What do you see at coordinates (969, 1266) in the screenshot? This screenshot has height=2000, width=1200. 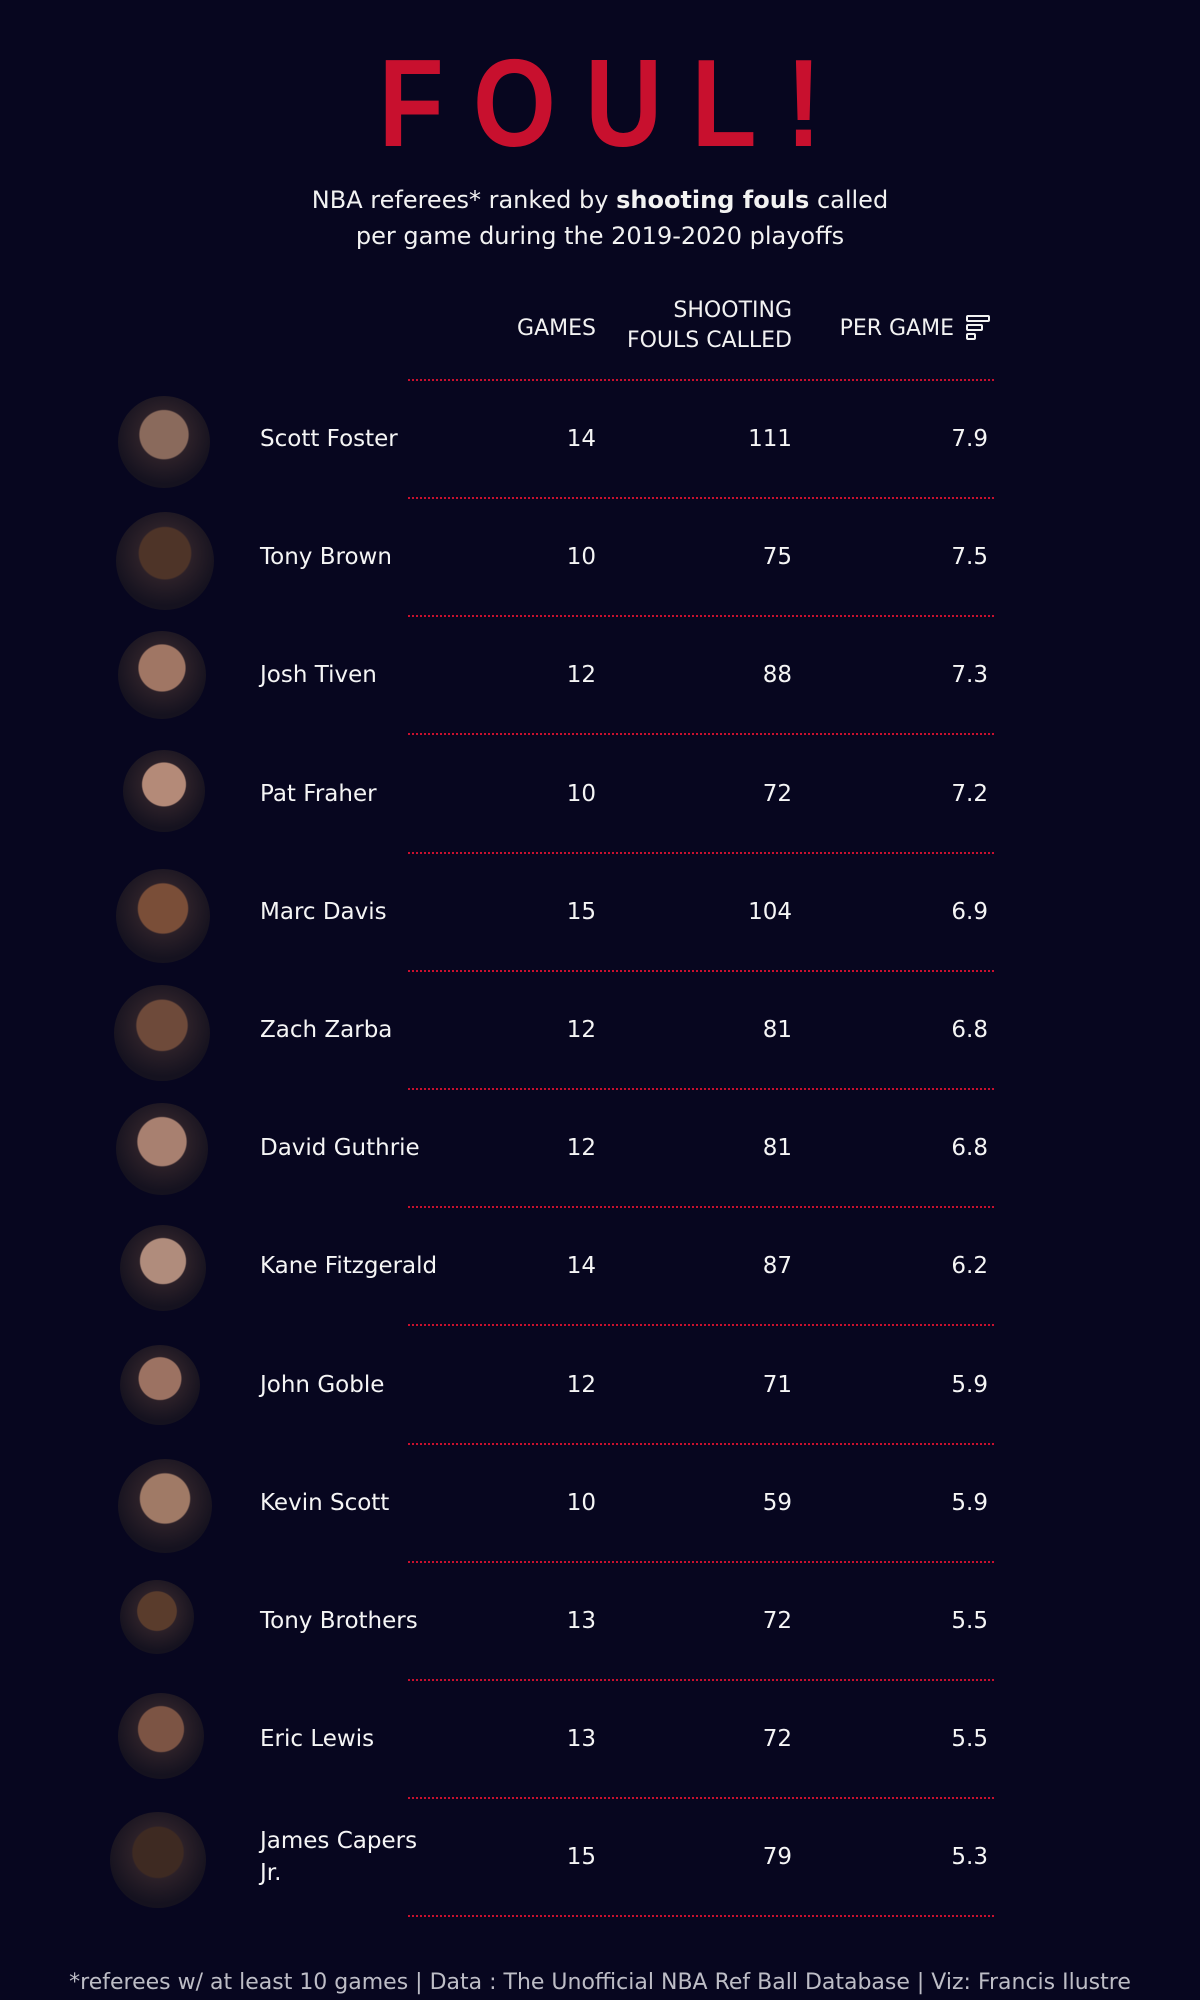 I see `per-game-value: 6.2` at bounding box center [969, 1266].